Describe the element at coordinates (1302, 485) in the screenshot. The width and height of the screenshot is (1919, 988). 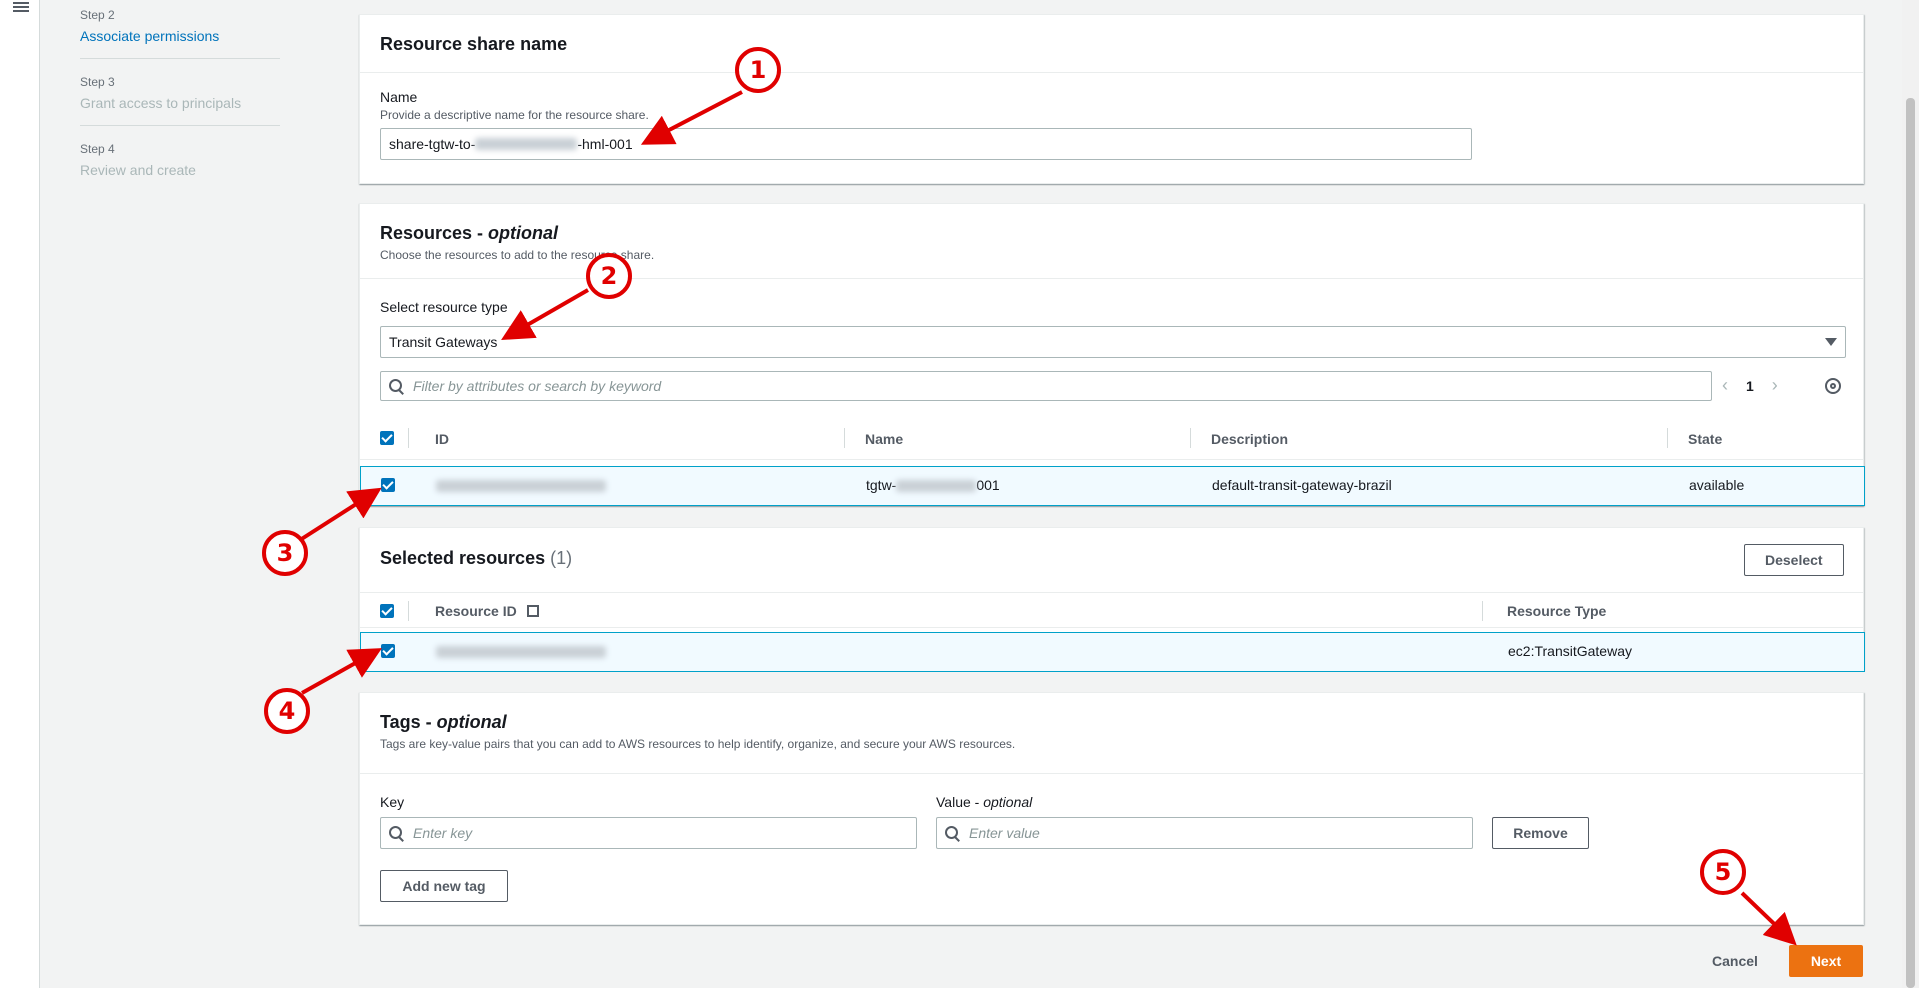
I see `row-description: default-transit-gateway-brazil` at that location.